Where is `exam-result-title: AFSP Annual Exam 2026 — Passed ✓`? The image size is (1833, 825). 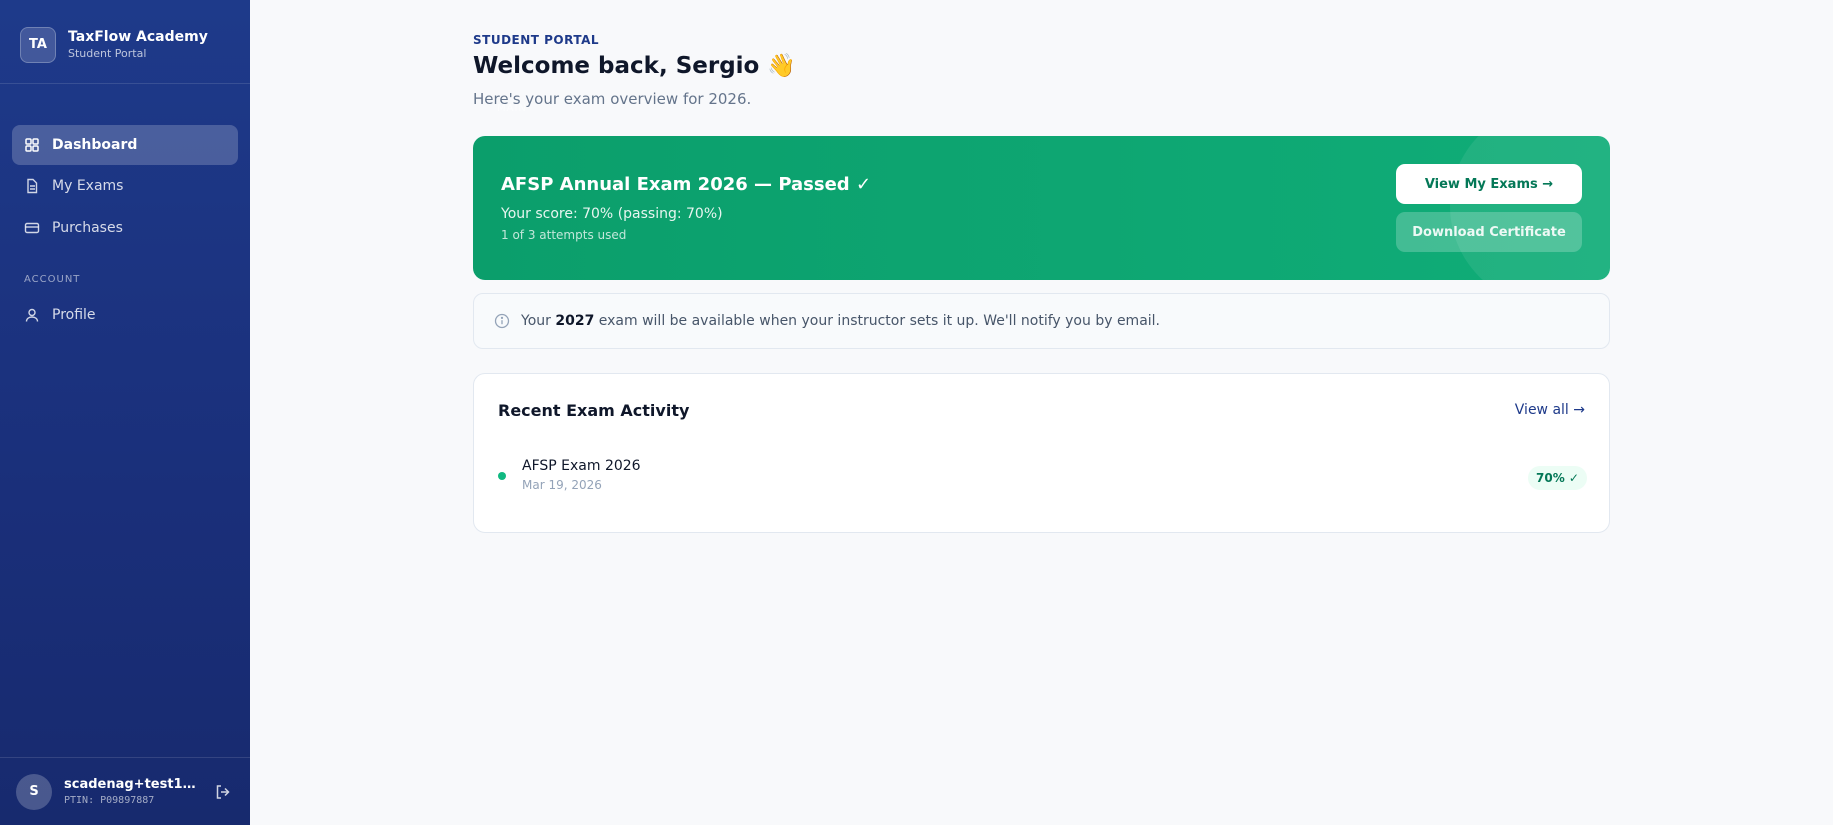
exam-result-title: AFSP Annual Exam 2026 — Passed ✓ is located at coordinates (686, 184).